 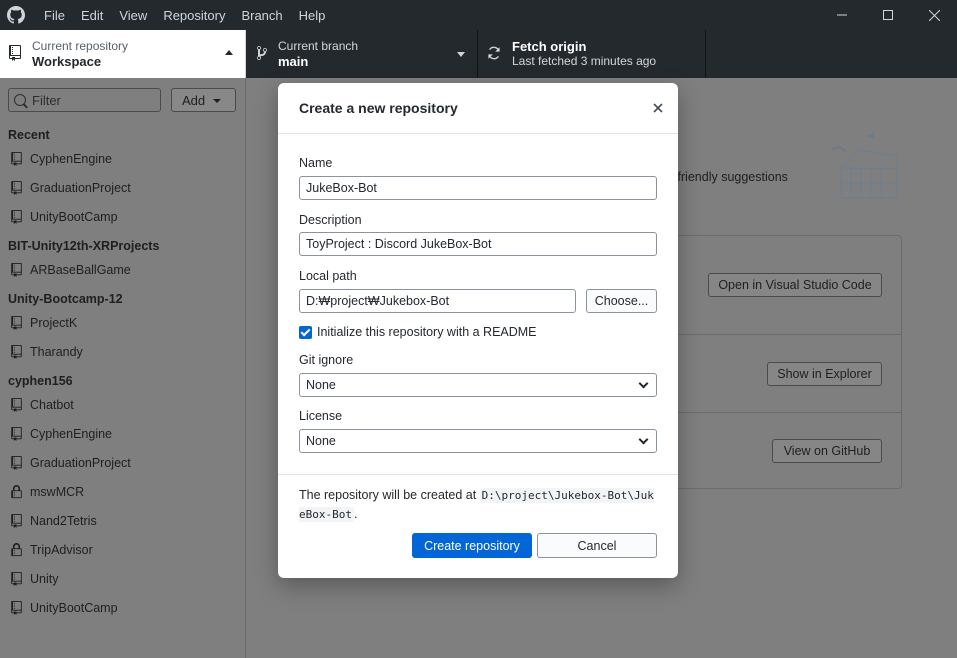 I want to click on sidebar-repo-item: Chatbot, so click(x=122, y=404).